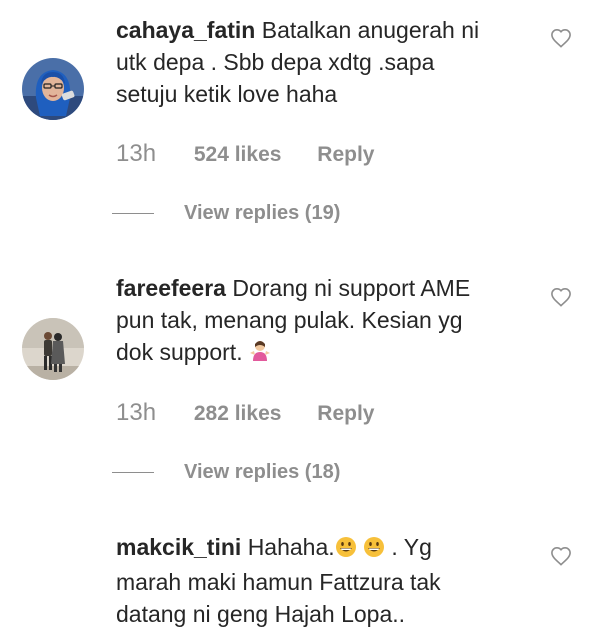 This screenshot has width=590, height=644. What do you see at coordinates (291, 547) in the screenshot?
I see `comment-body-start: Hahaha.` at bounding box center [291, 547].